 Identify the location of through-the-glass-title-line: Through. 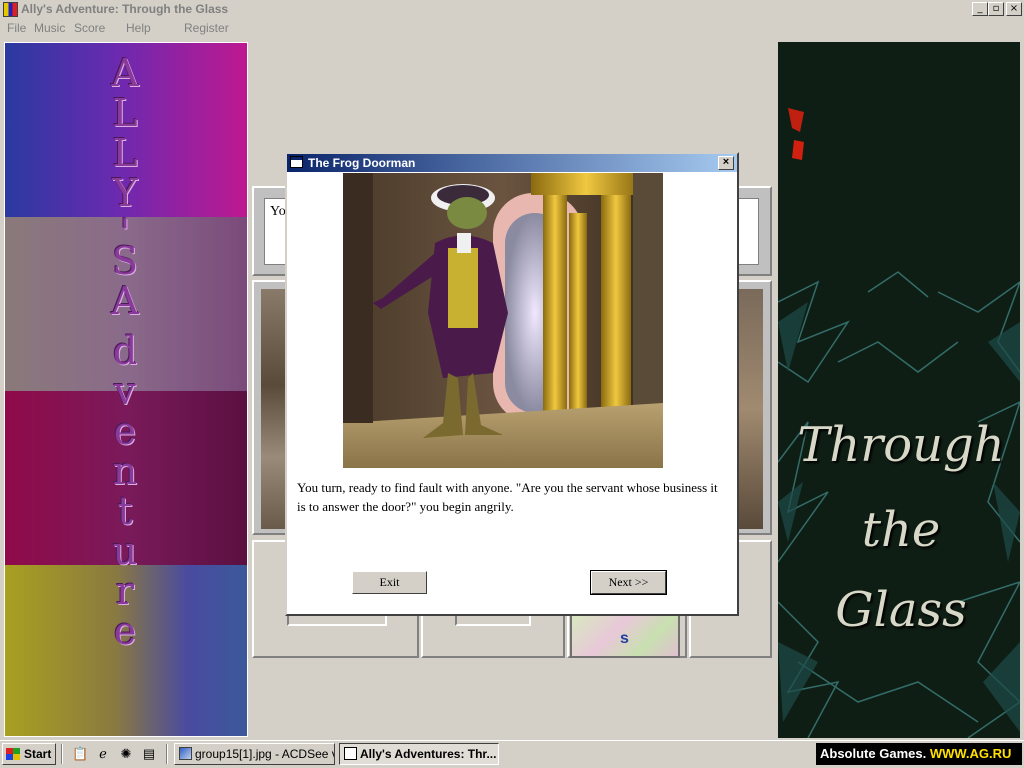
(901, 445).